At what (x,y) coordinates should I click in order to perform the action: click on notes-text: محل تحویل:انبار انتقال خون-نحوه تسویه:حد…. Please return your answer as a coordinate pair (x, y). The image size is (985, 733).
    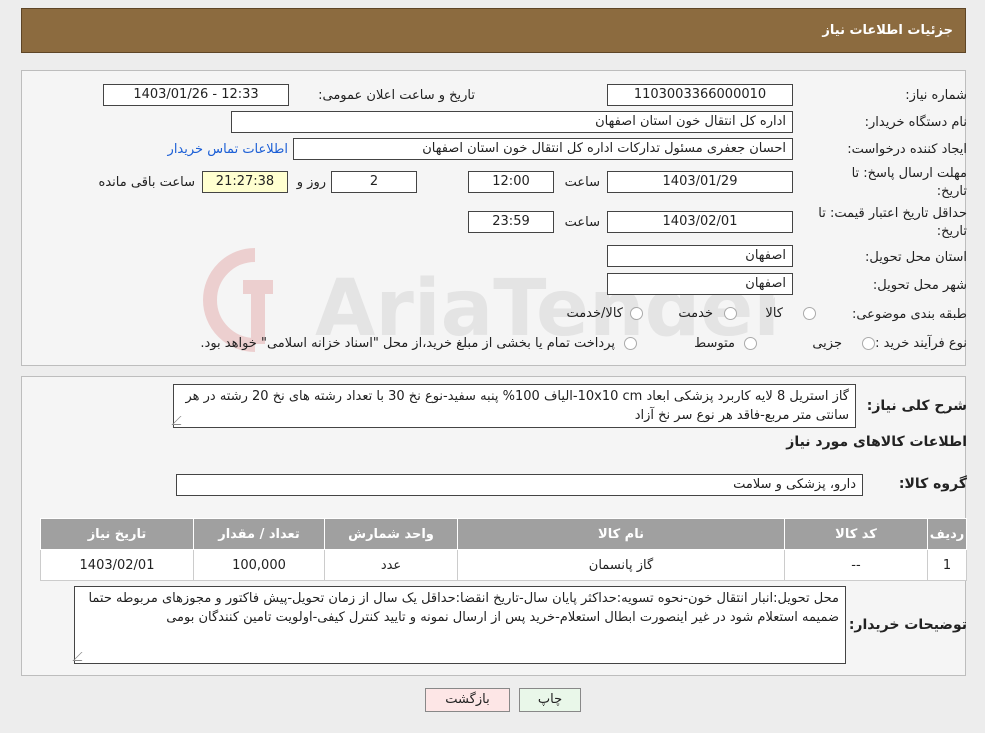
    Looking at the image, I should click on (463, 608).